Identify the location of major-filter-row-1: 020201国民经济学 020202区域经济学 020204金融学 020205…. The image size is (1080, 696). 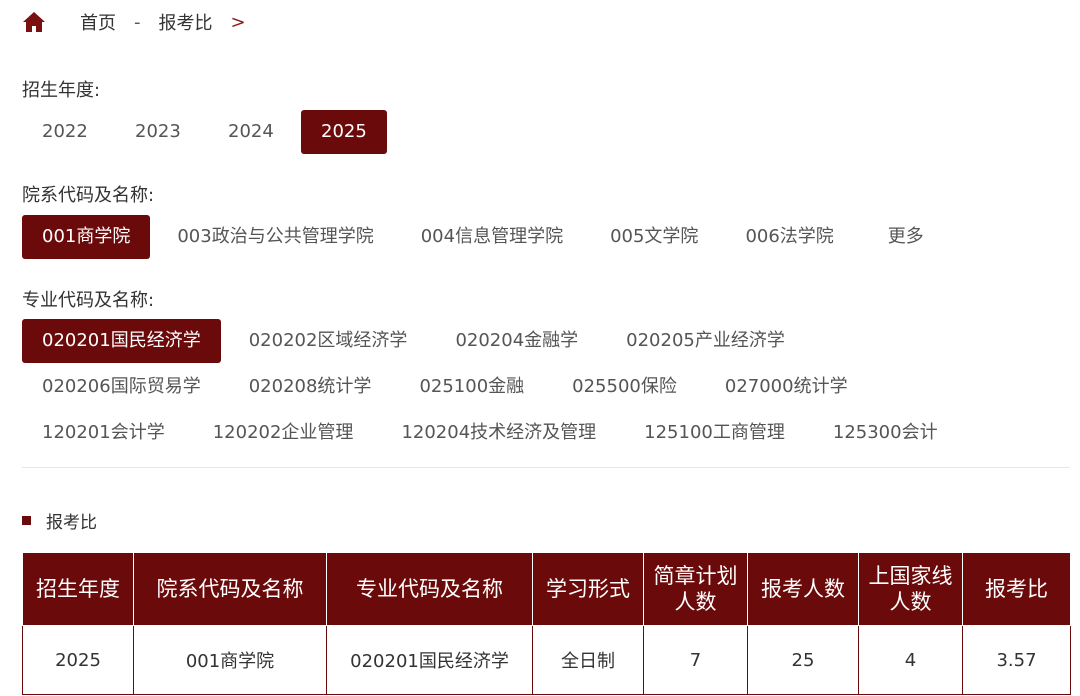
(413, 341).